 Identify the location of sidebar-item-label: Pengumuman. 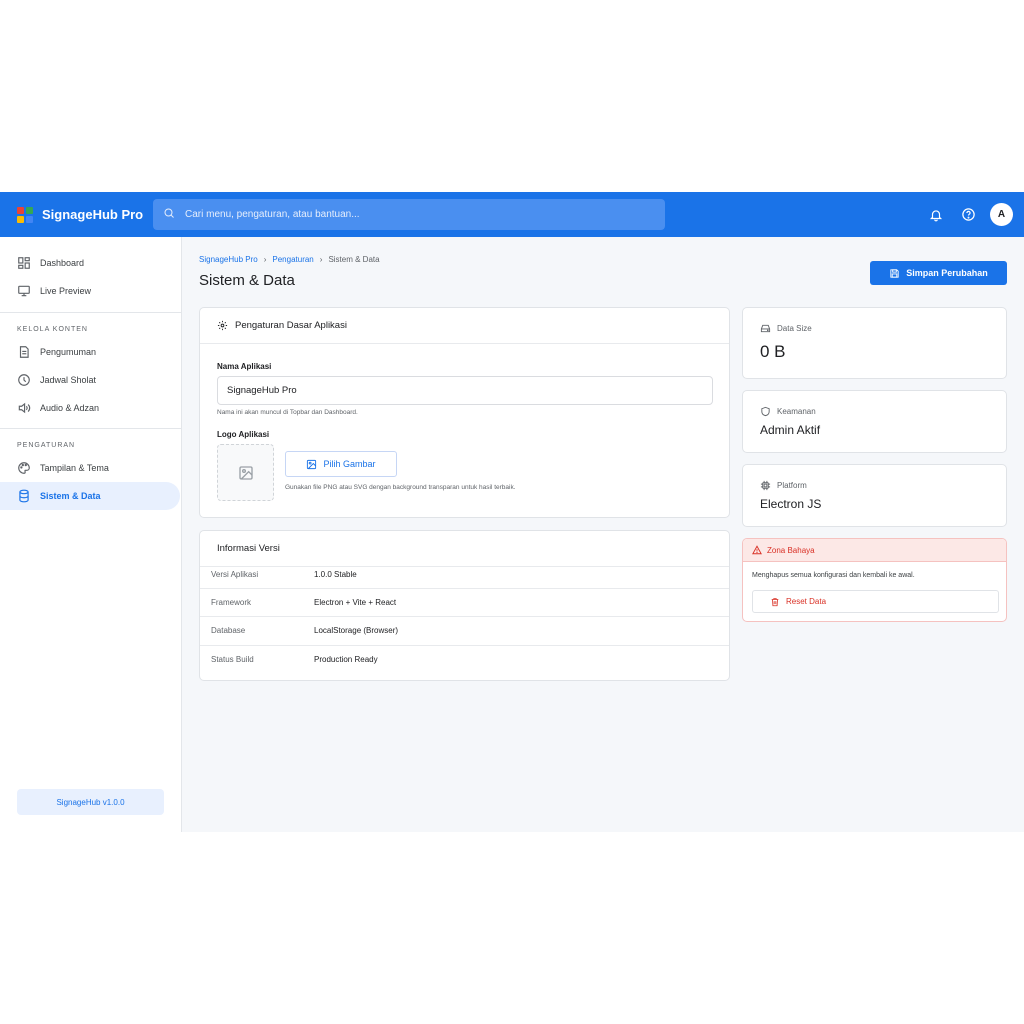
(68, 352).